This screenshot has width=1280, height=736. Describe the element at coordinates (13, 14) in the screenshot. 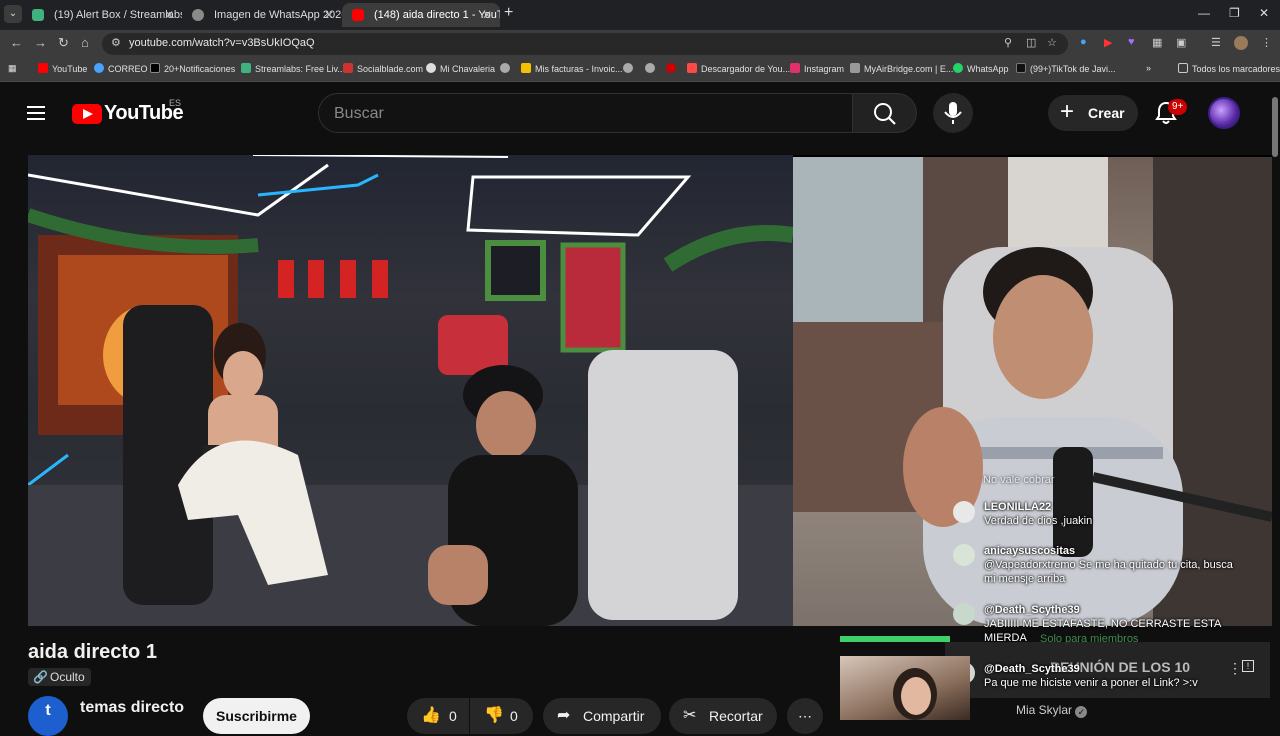

I see `tab-search-dropdown-icon: ⌄` at that location.